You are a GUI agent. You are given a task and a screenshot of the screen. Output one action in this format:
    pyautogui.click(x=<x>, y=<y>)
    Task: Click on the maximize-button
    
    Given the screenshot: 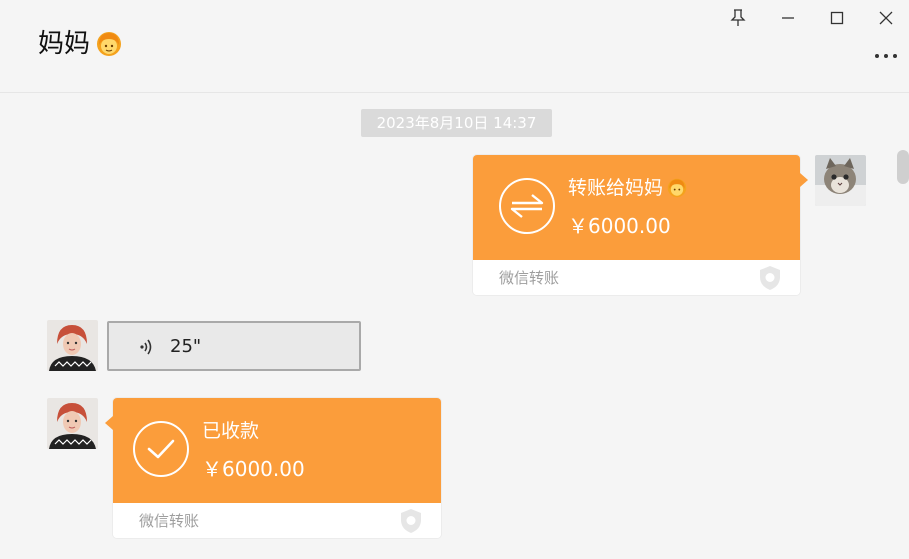 What is the action you would take?
    pyautogui.click(x=837, y=18)
    